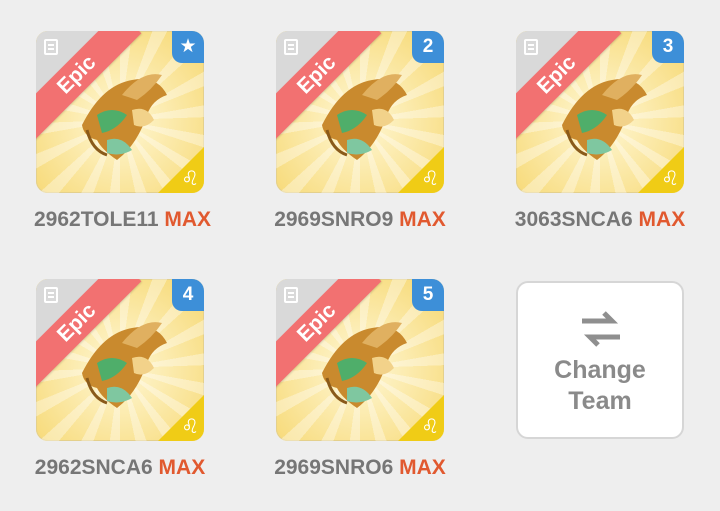  I want to click on creature-code: 2969SNRO6, so click(334, 467).